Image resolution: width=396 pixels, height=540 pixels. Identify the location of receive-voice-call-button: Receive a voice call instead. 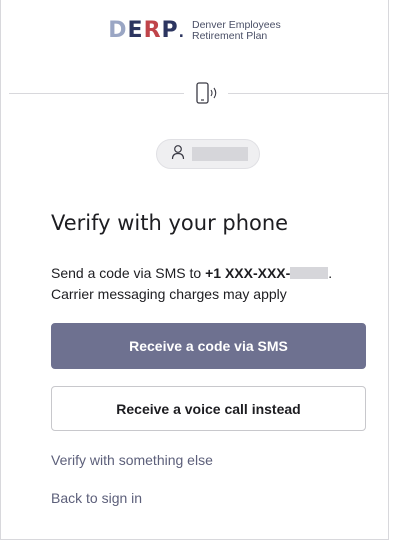
(208, 408).